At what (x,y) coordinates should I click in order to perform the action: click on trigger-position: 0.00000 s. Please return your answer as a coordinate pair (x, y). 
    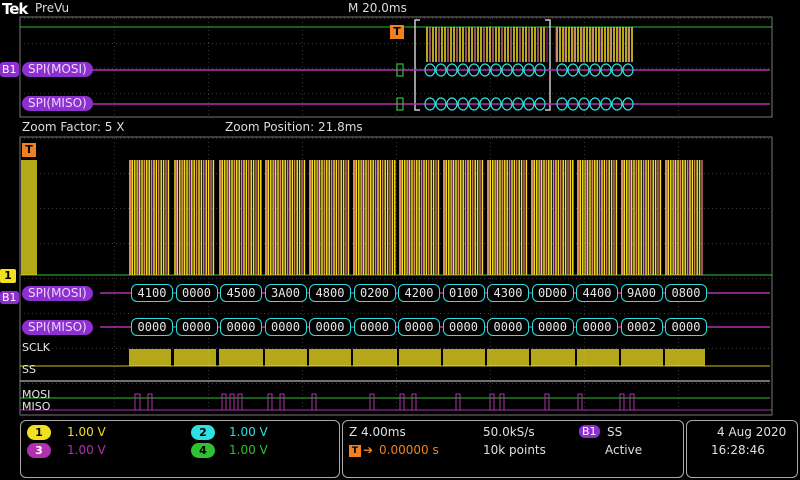
    Looking at the image, I should click on (409, 450).